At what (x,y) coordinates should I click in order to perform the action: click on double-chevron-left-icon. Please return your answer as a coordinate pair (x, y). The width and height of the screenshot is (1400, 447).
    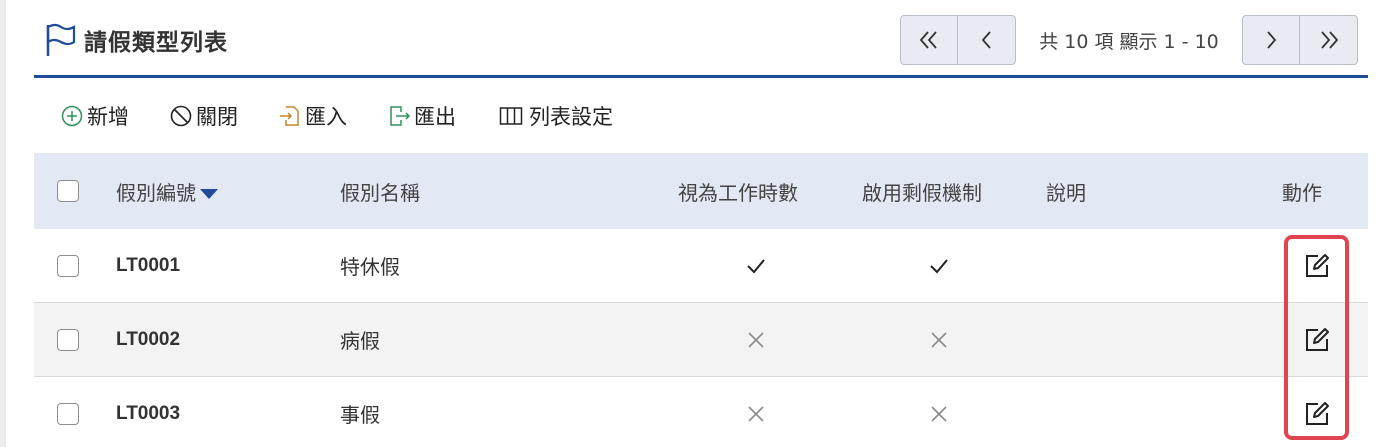
    Looking at the image, I should click on (928, 40).